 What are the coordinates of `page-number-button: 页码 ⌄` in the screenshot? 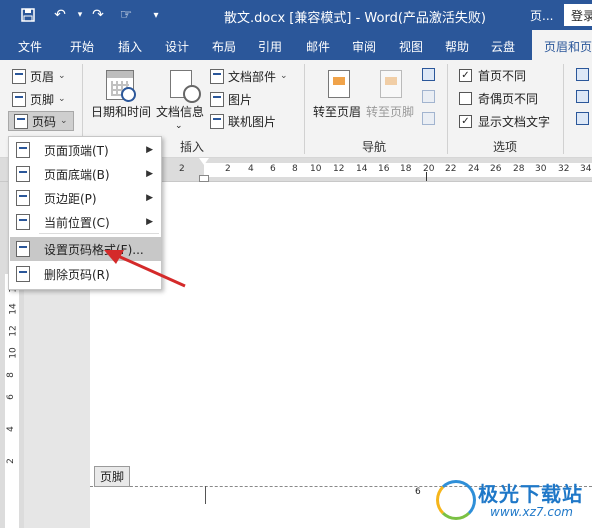 It's located at (41, 121).